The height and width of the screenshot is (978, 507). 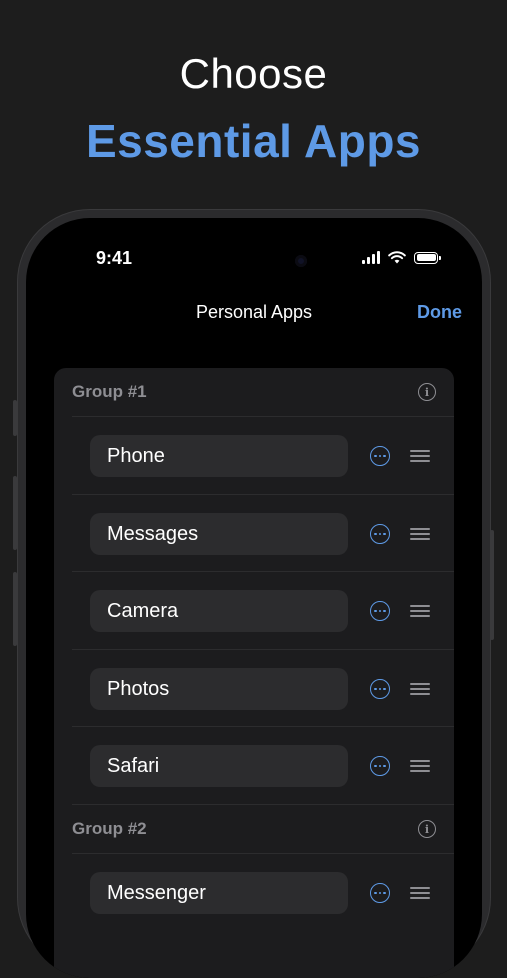 I want to click on nav-title: Personal Apps, so click(x=254, y=312).